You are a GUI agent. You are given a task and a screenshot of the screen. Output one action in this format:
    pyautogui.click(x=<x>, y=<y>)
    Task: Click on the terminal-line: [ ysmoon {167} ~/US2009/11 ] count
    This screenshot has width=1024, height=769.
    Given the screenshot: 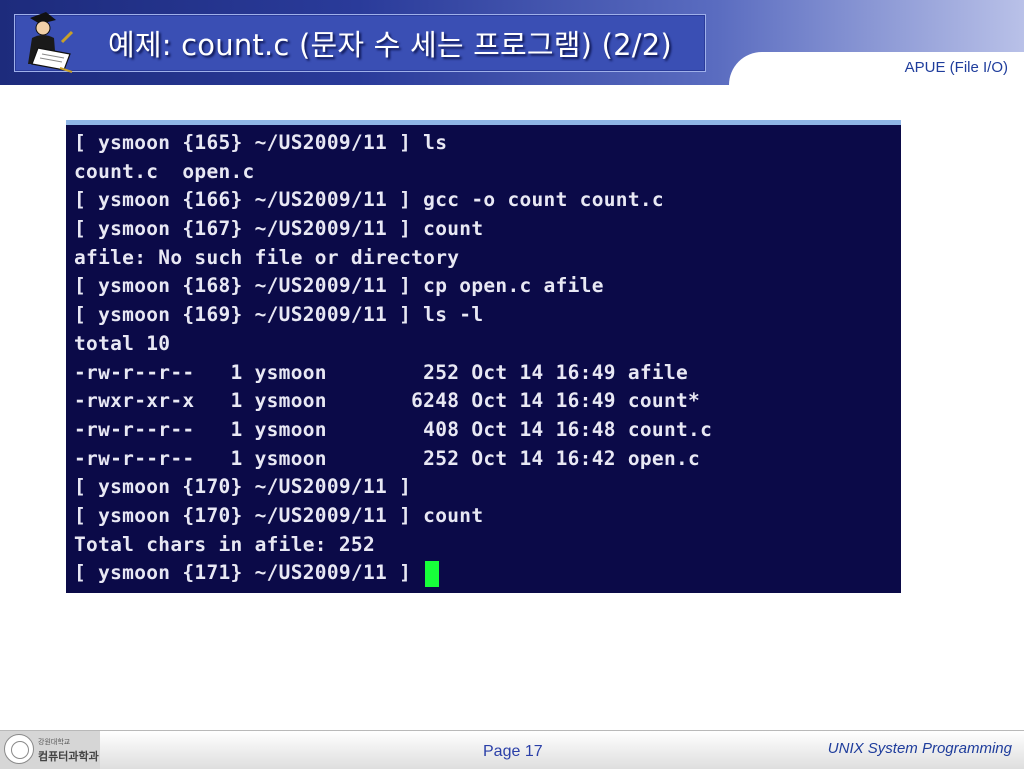 What is the action you would take?
    pyautogui.click(x=279, y=229)
    